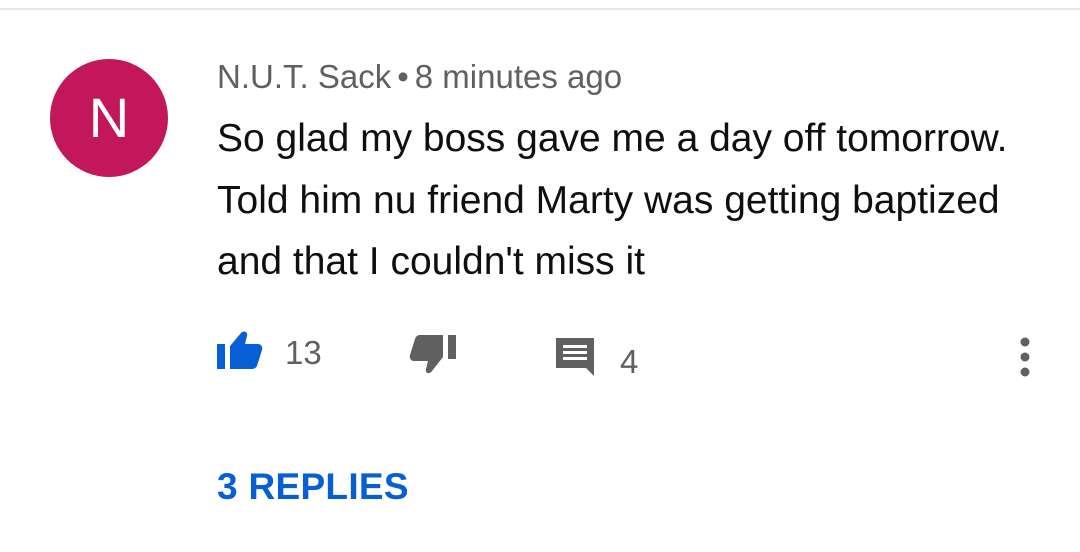 This screenshot has height=552, width=1080. What do you see at coordinates (518, 76) in the screenshot?
I see `comment-timestamp: 8 minutes ago` at bounding box center [518, 76].